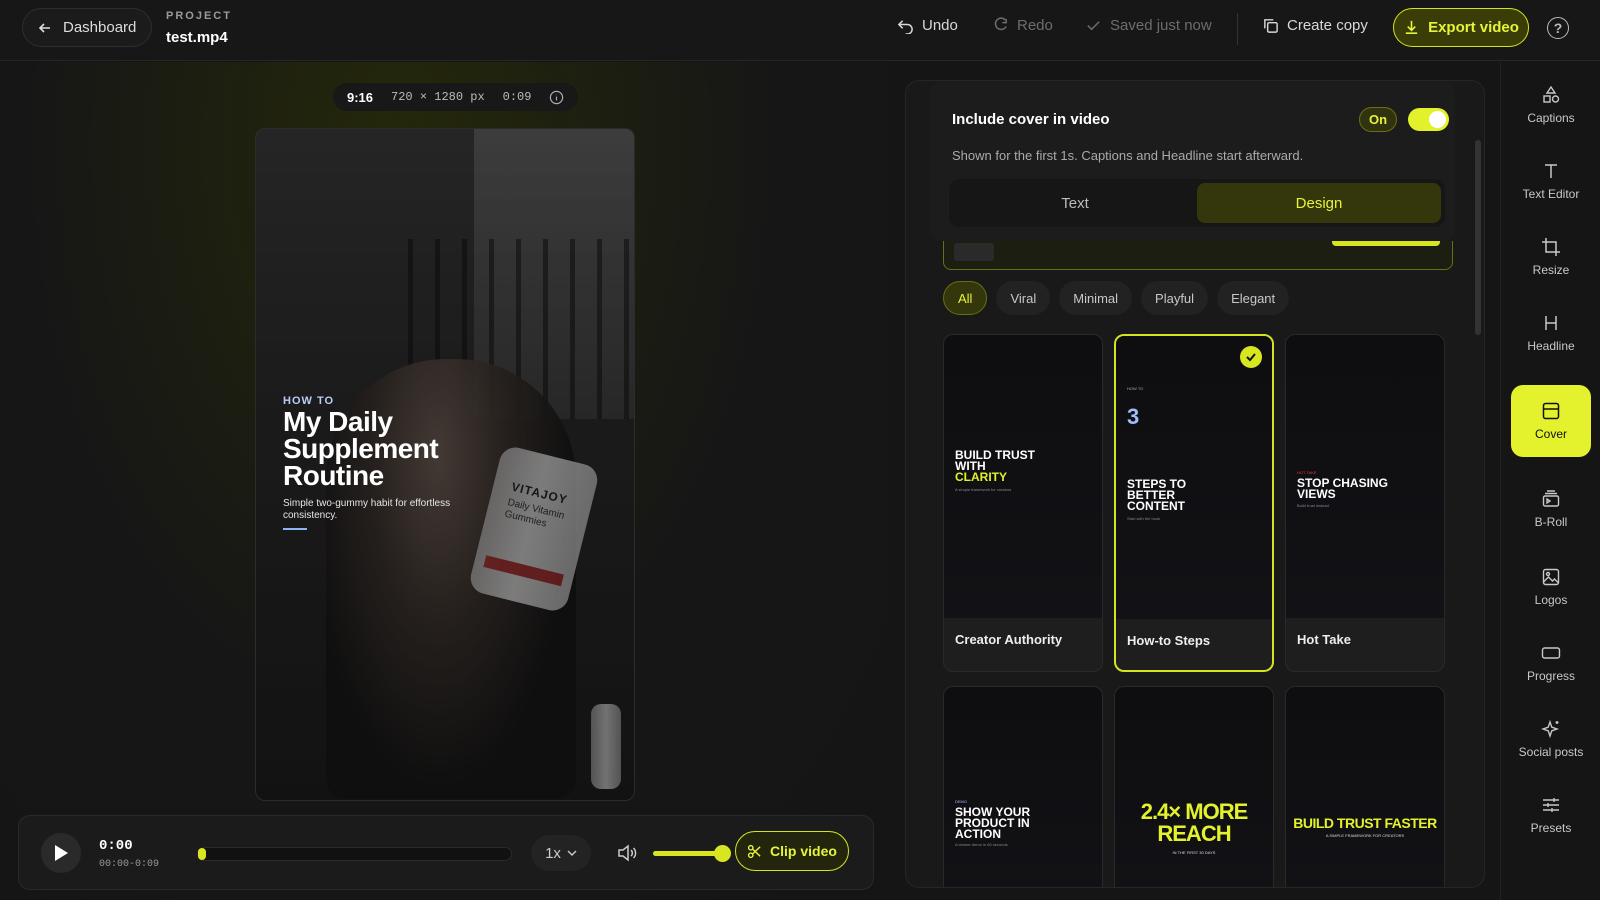 This screenshot has height=900, width=1600. Describe the element at coordinates (116, 846) in the screenshot. I see `current-time: 0:00` at that location.